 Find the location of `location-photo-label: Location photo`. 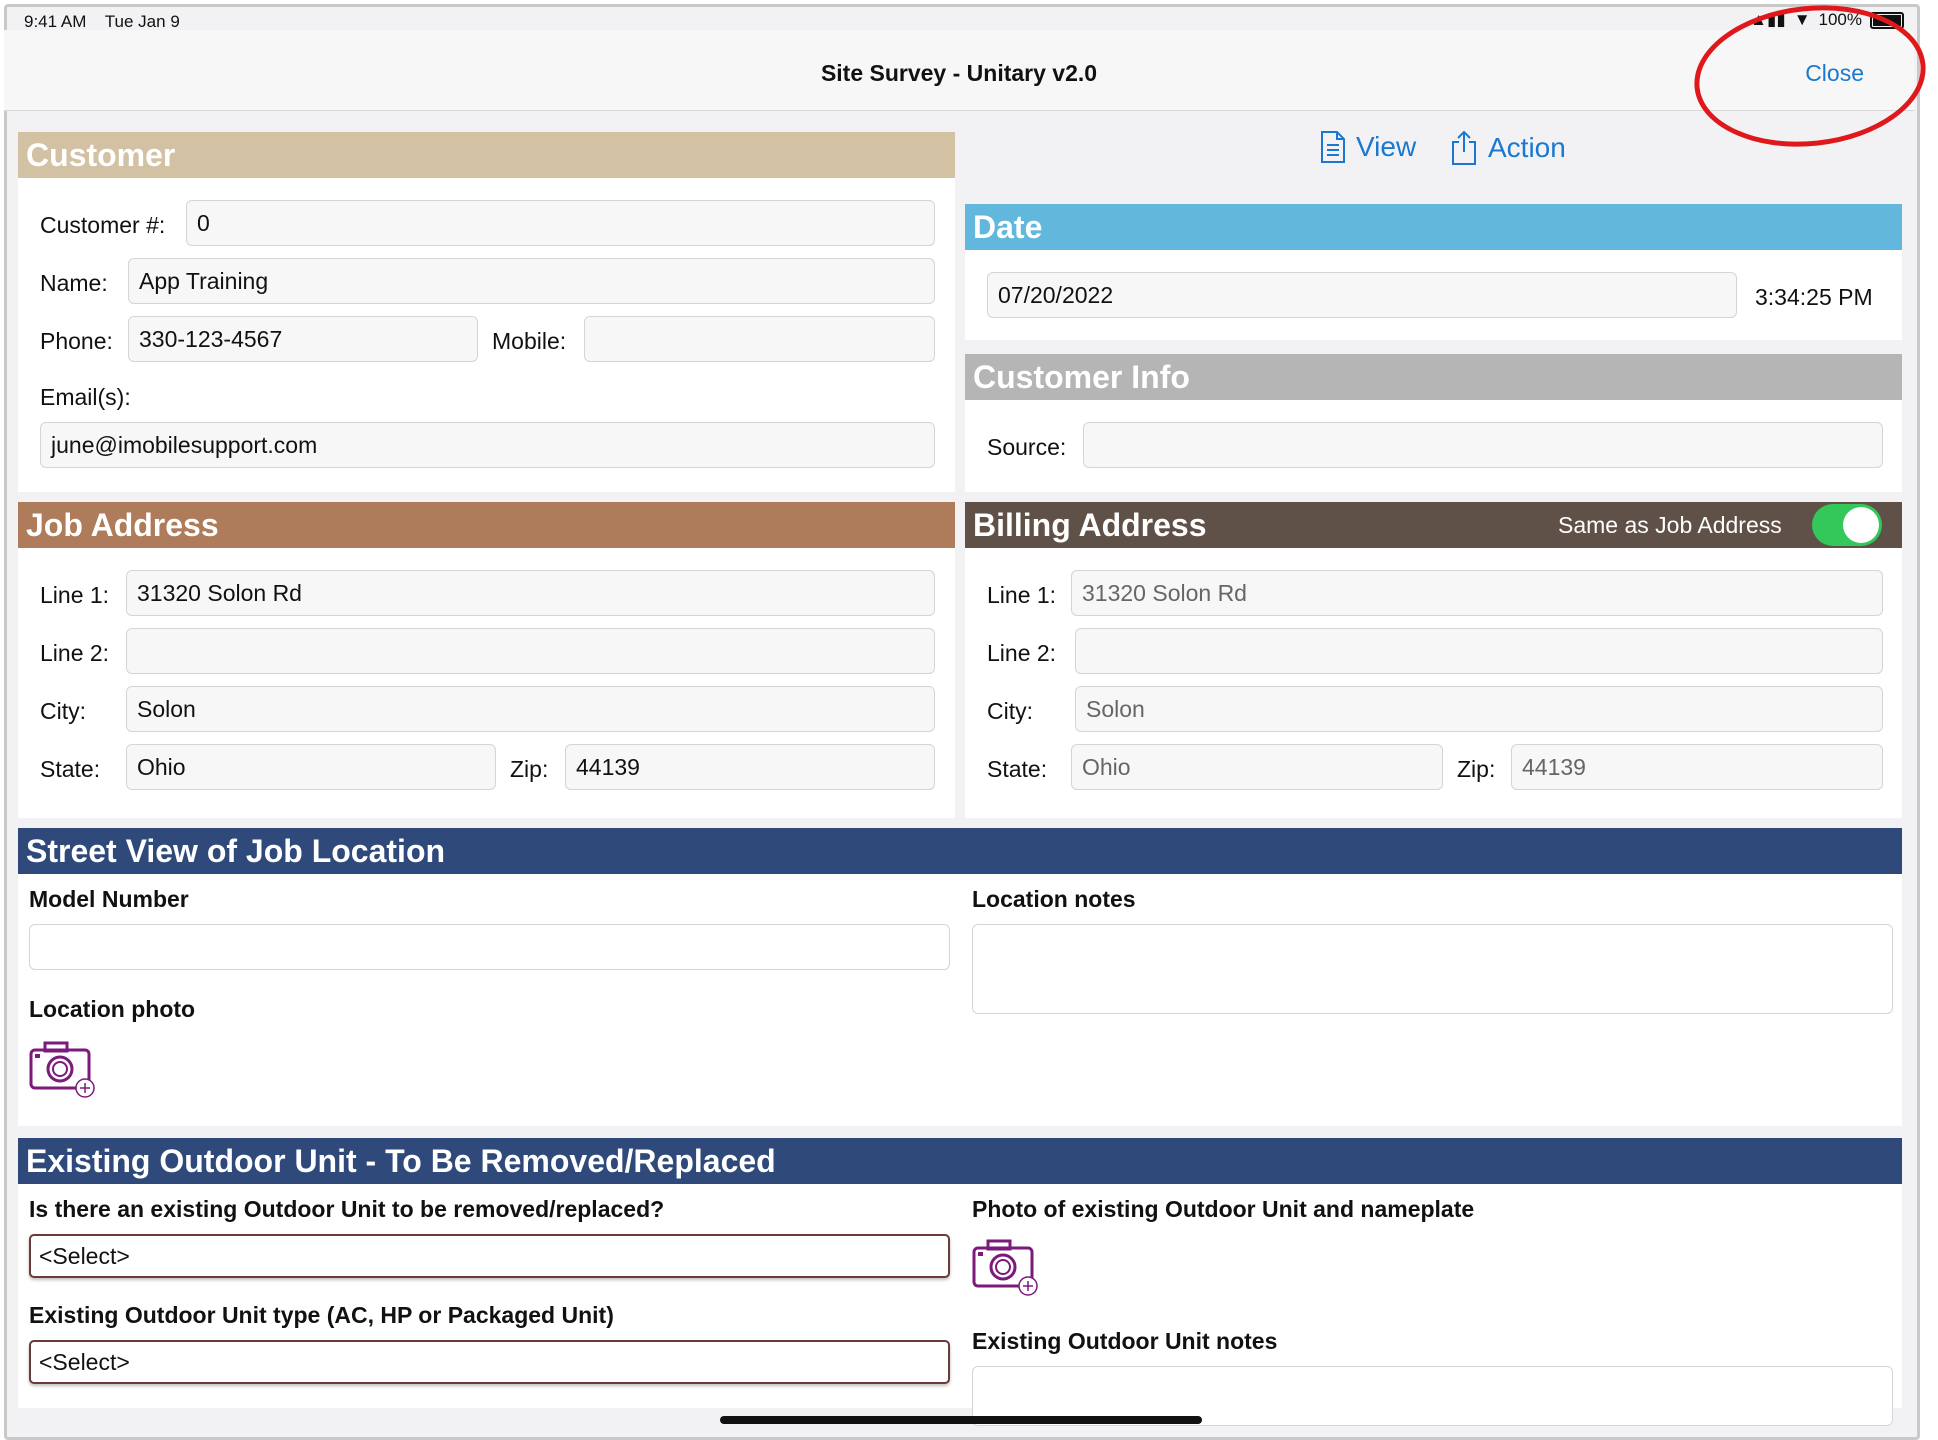

location-photo-label: Location photo is located at coordinates (112, 1009).